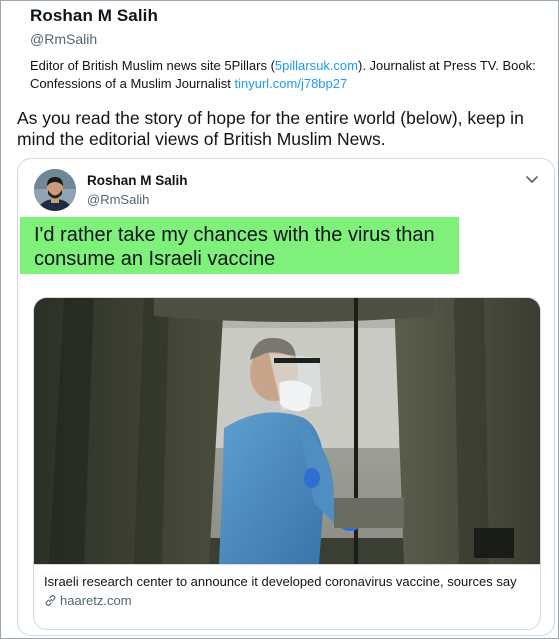 Image resolution: width=559 pixels, height=639 pixels. I want to click on card-domain-text: haaretz.com, so click(96, 600).